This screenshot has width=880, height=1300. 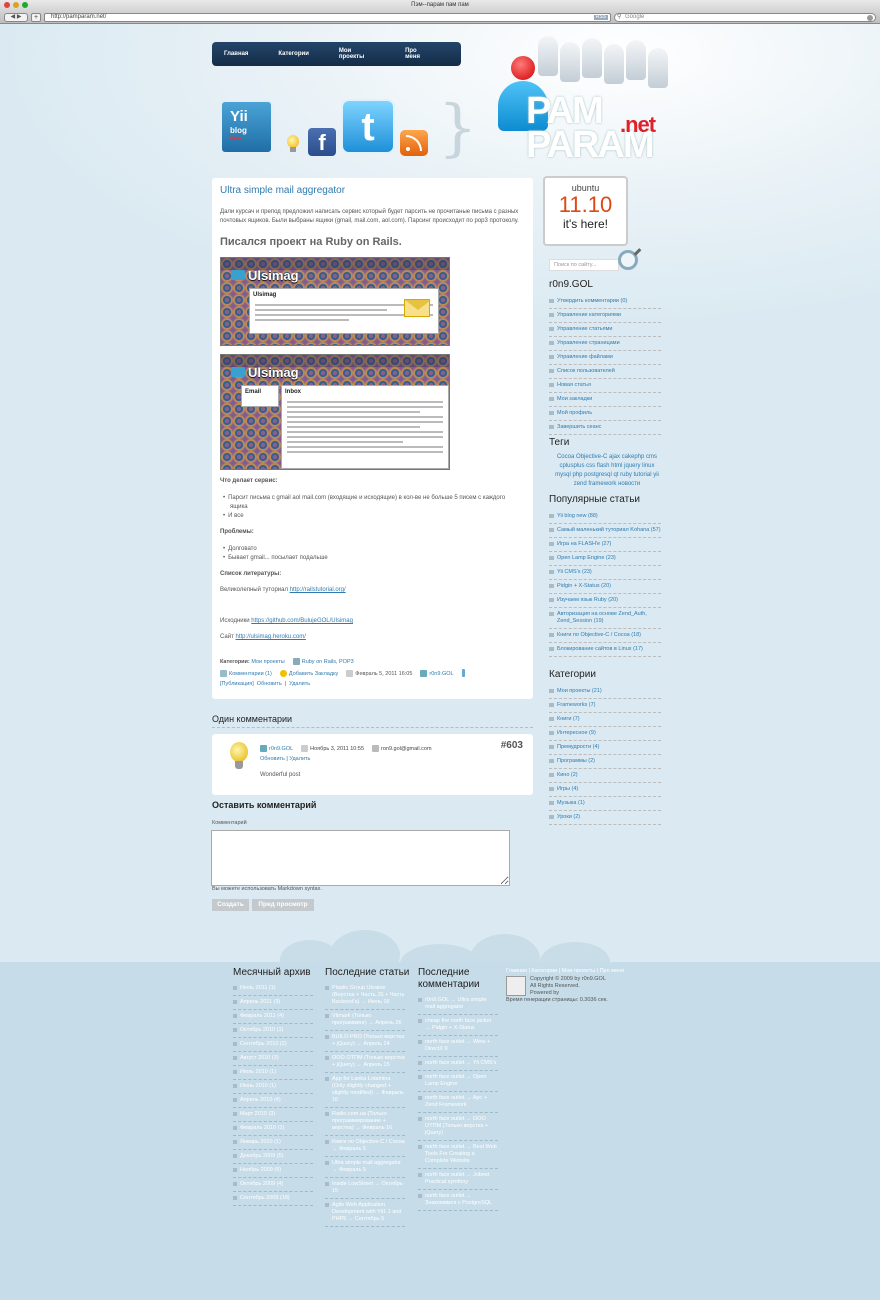 What do you see at coordinates (16, 5) in the screenshot?
I see `minimize-window-icon` at bounding box center [16, 5].